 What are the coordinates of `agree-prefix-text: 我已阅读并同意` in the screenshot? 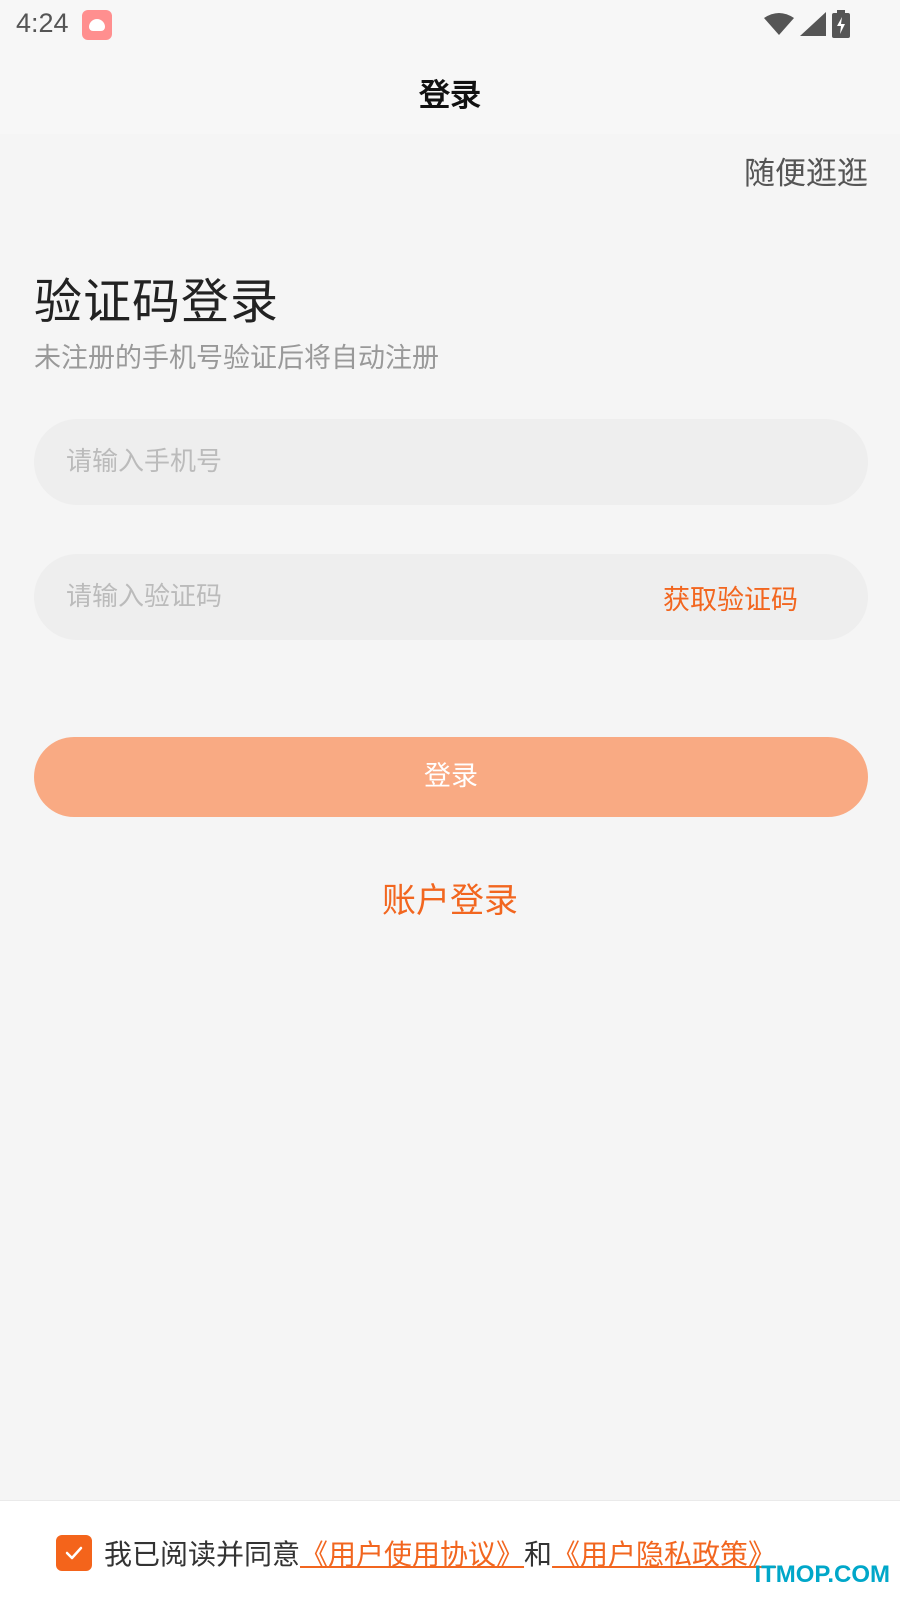 It's located at (202, 1554).